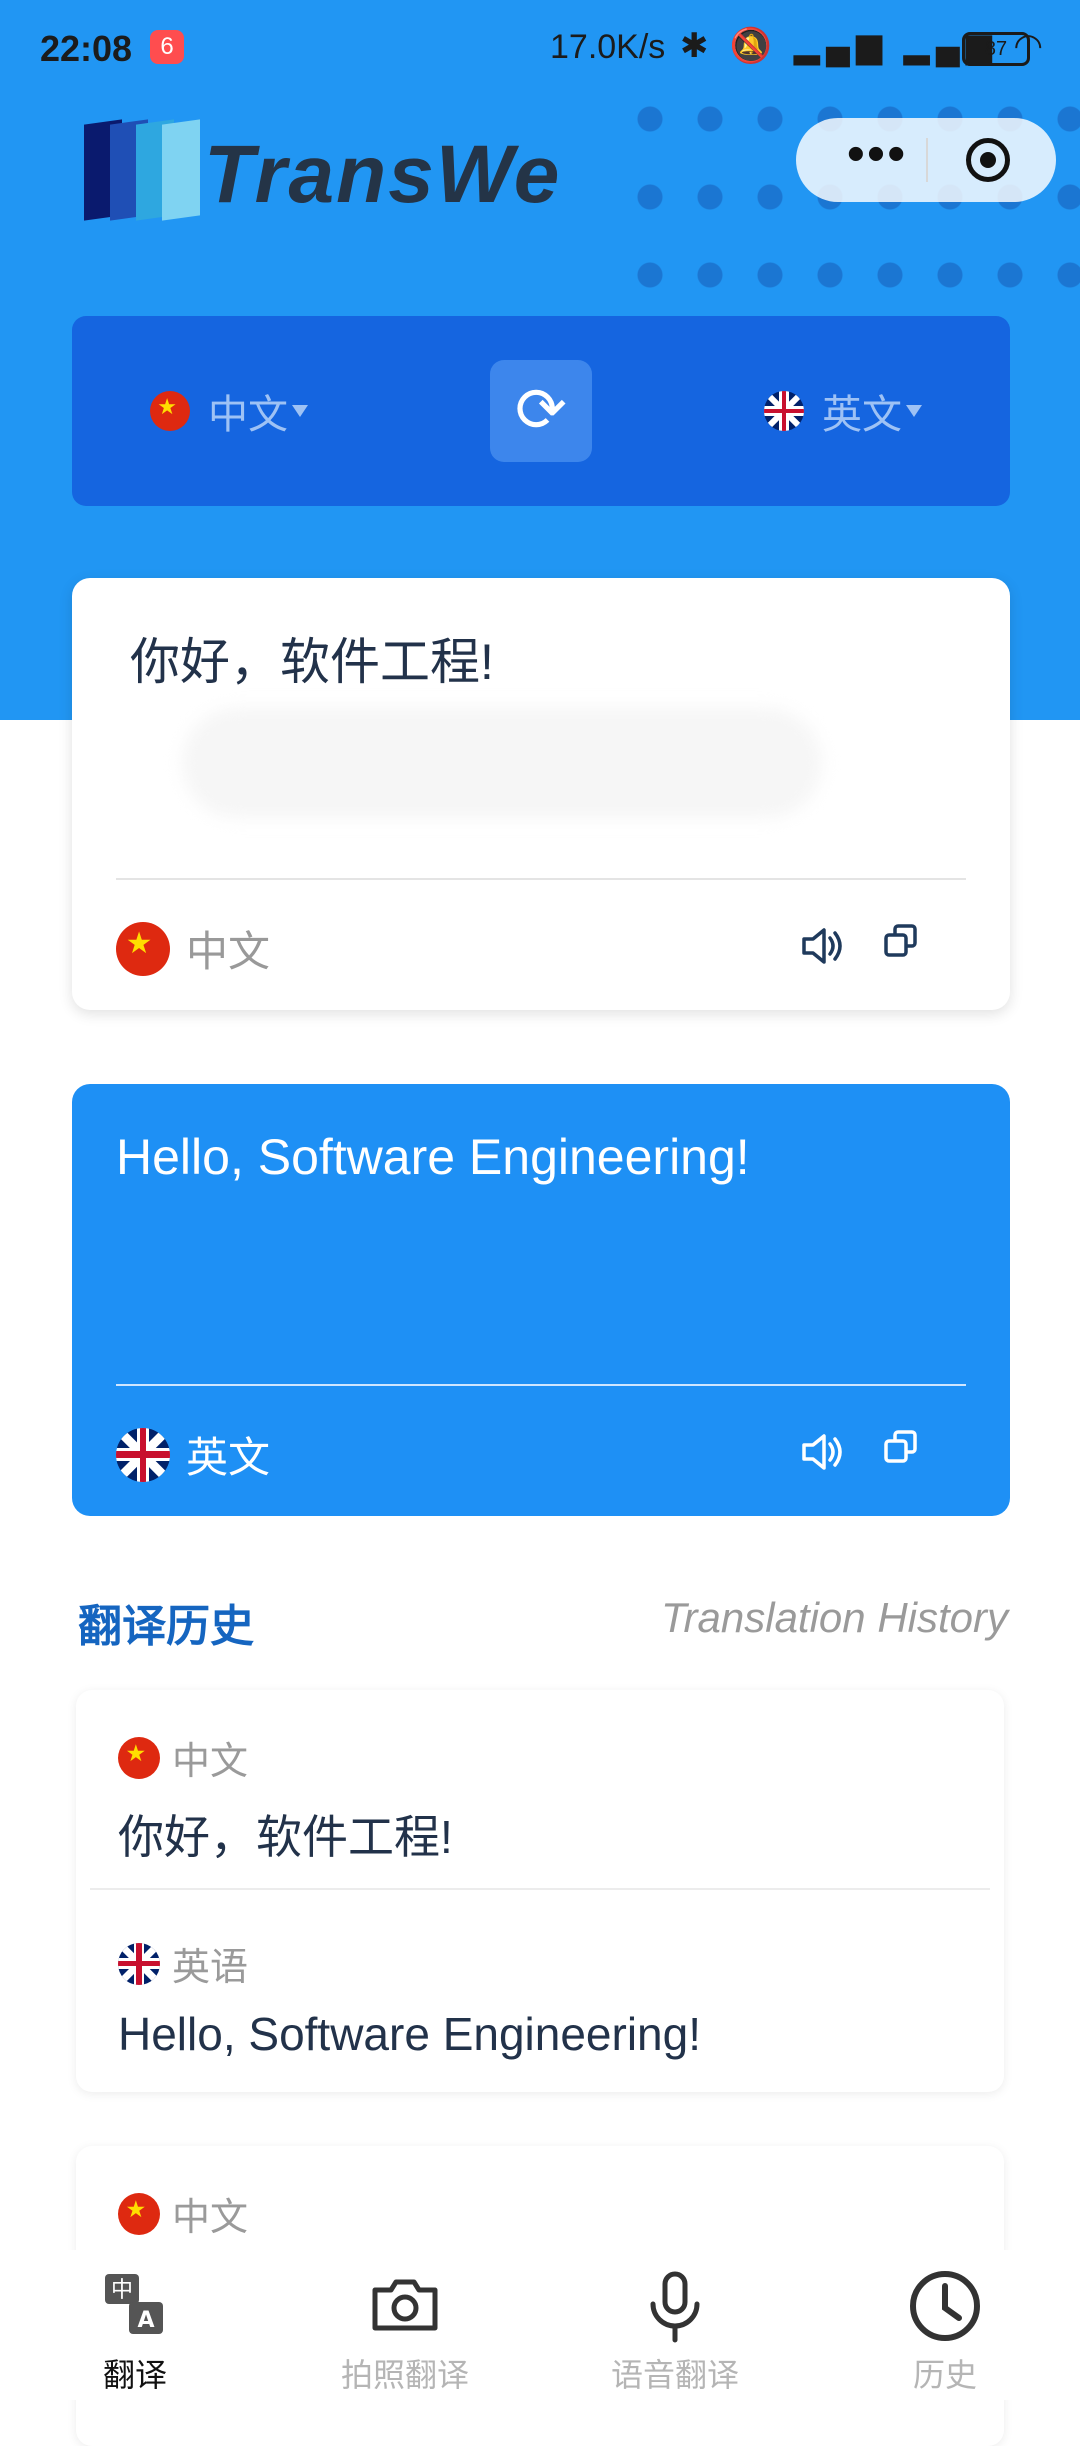 The image size is (1080, 2446). I want to click on source-card-language-label: 中文, so click(228, 951).